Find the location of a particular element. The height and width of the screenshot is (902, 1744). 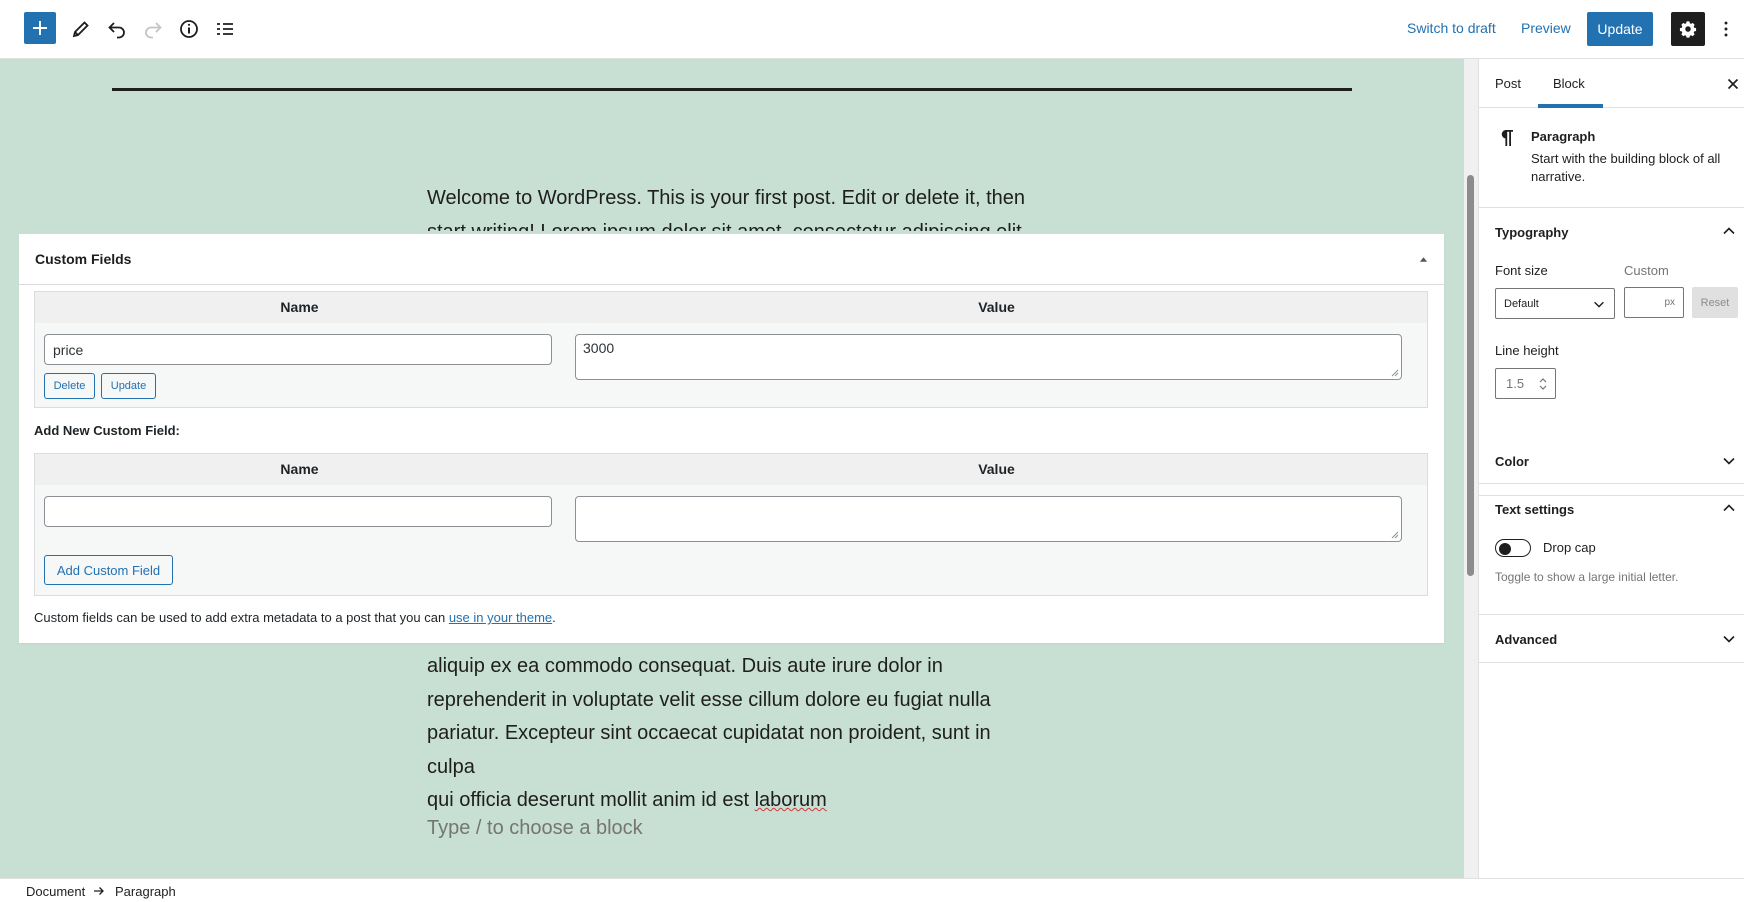

font-size-label: Font size is located at coordinates (1521, 270).